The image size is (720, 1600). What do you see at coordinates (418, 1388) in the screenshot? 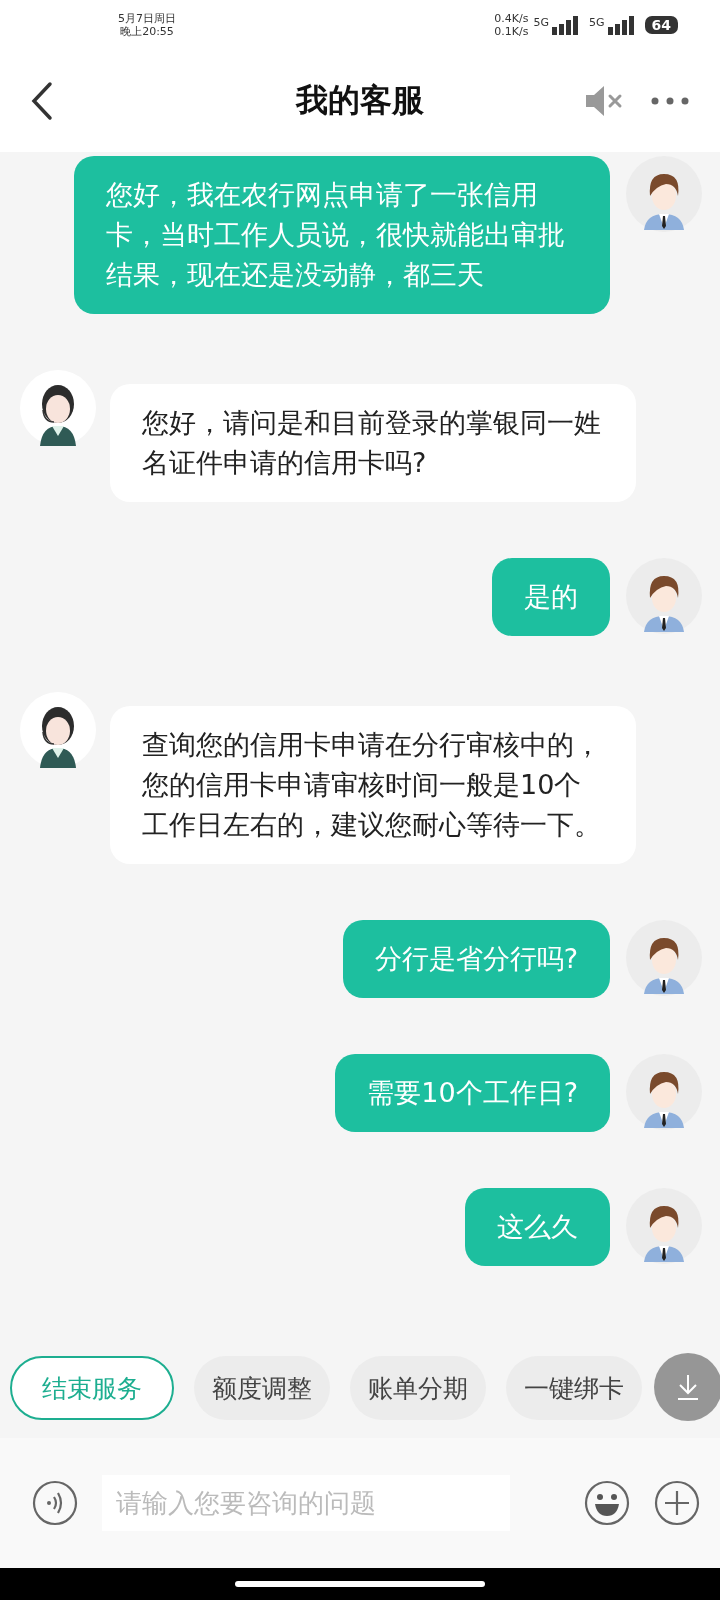
I see `quick-action-chip: 账单分期` at bounding box center [418, 1388].